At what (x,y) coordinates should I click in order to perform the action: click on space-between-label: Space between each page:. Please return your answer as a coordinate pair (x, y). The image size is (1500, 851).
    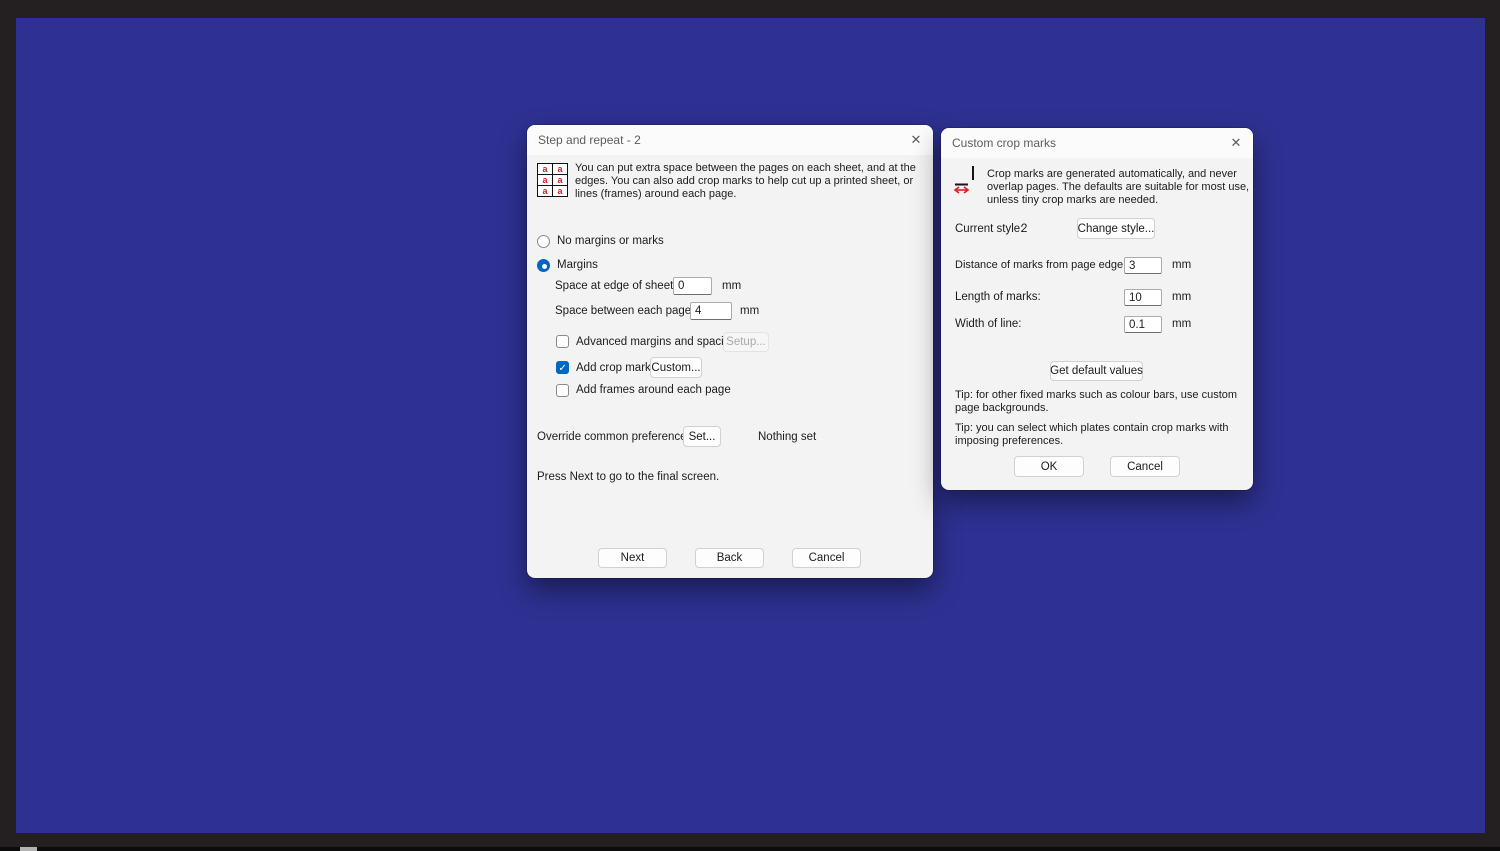
    Looking at the image, I should click on (625, 311).